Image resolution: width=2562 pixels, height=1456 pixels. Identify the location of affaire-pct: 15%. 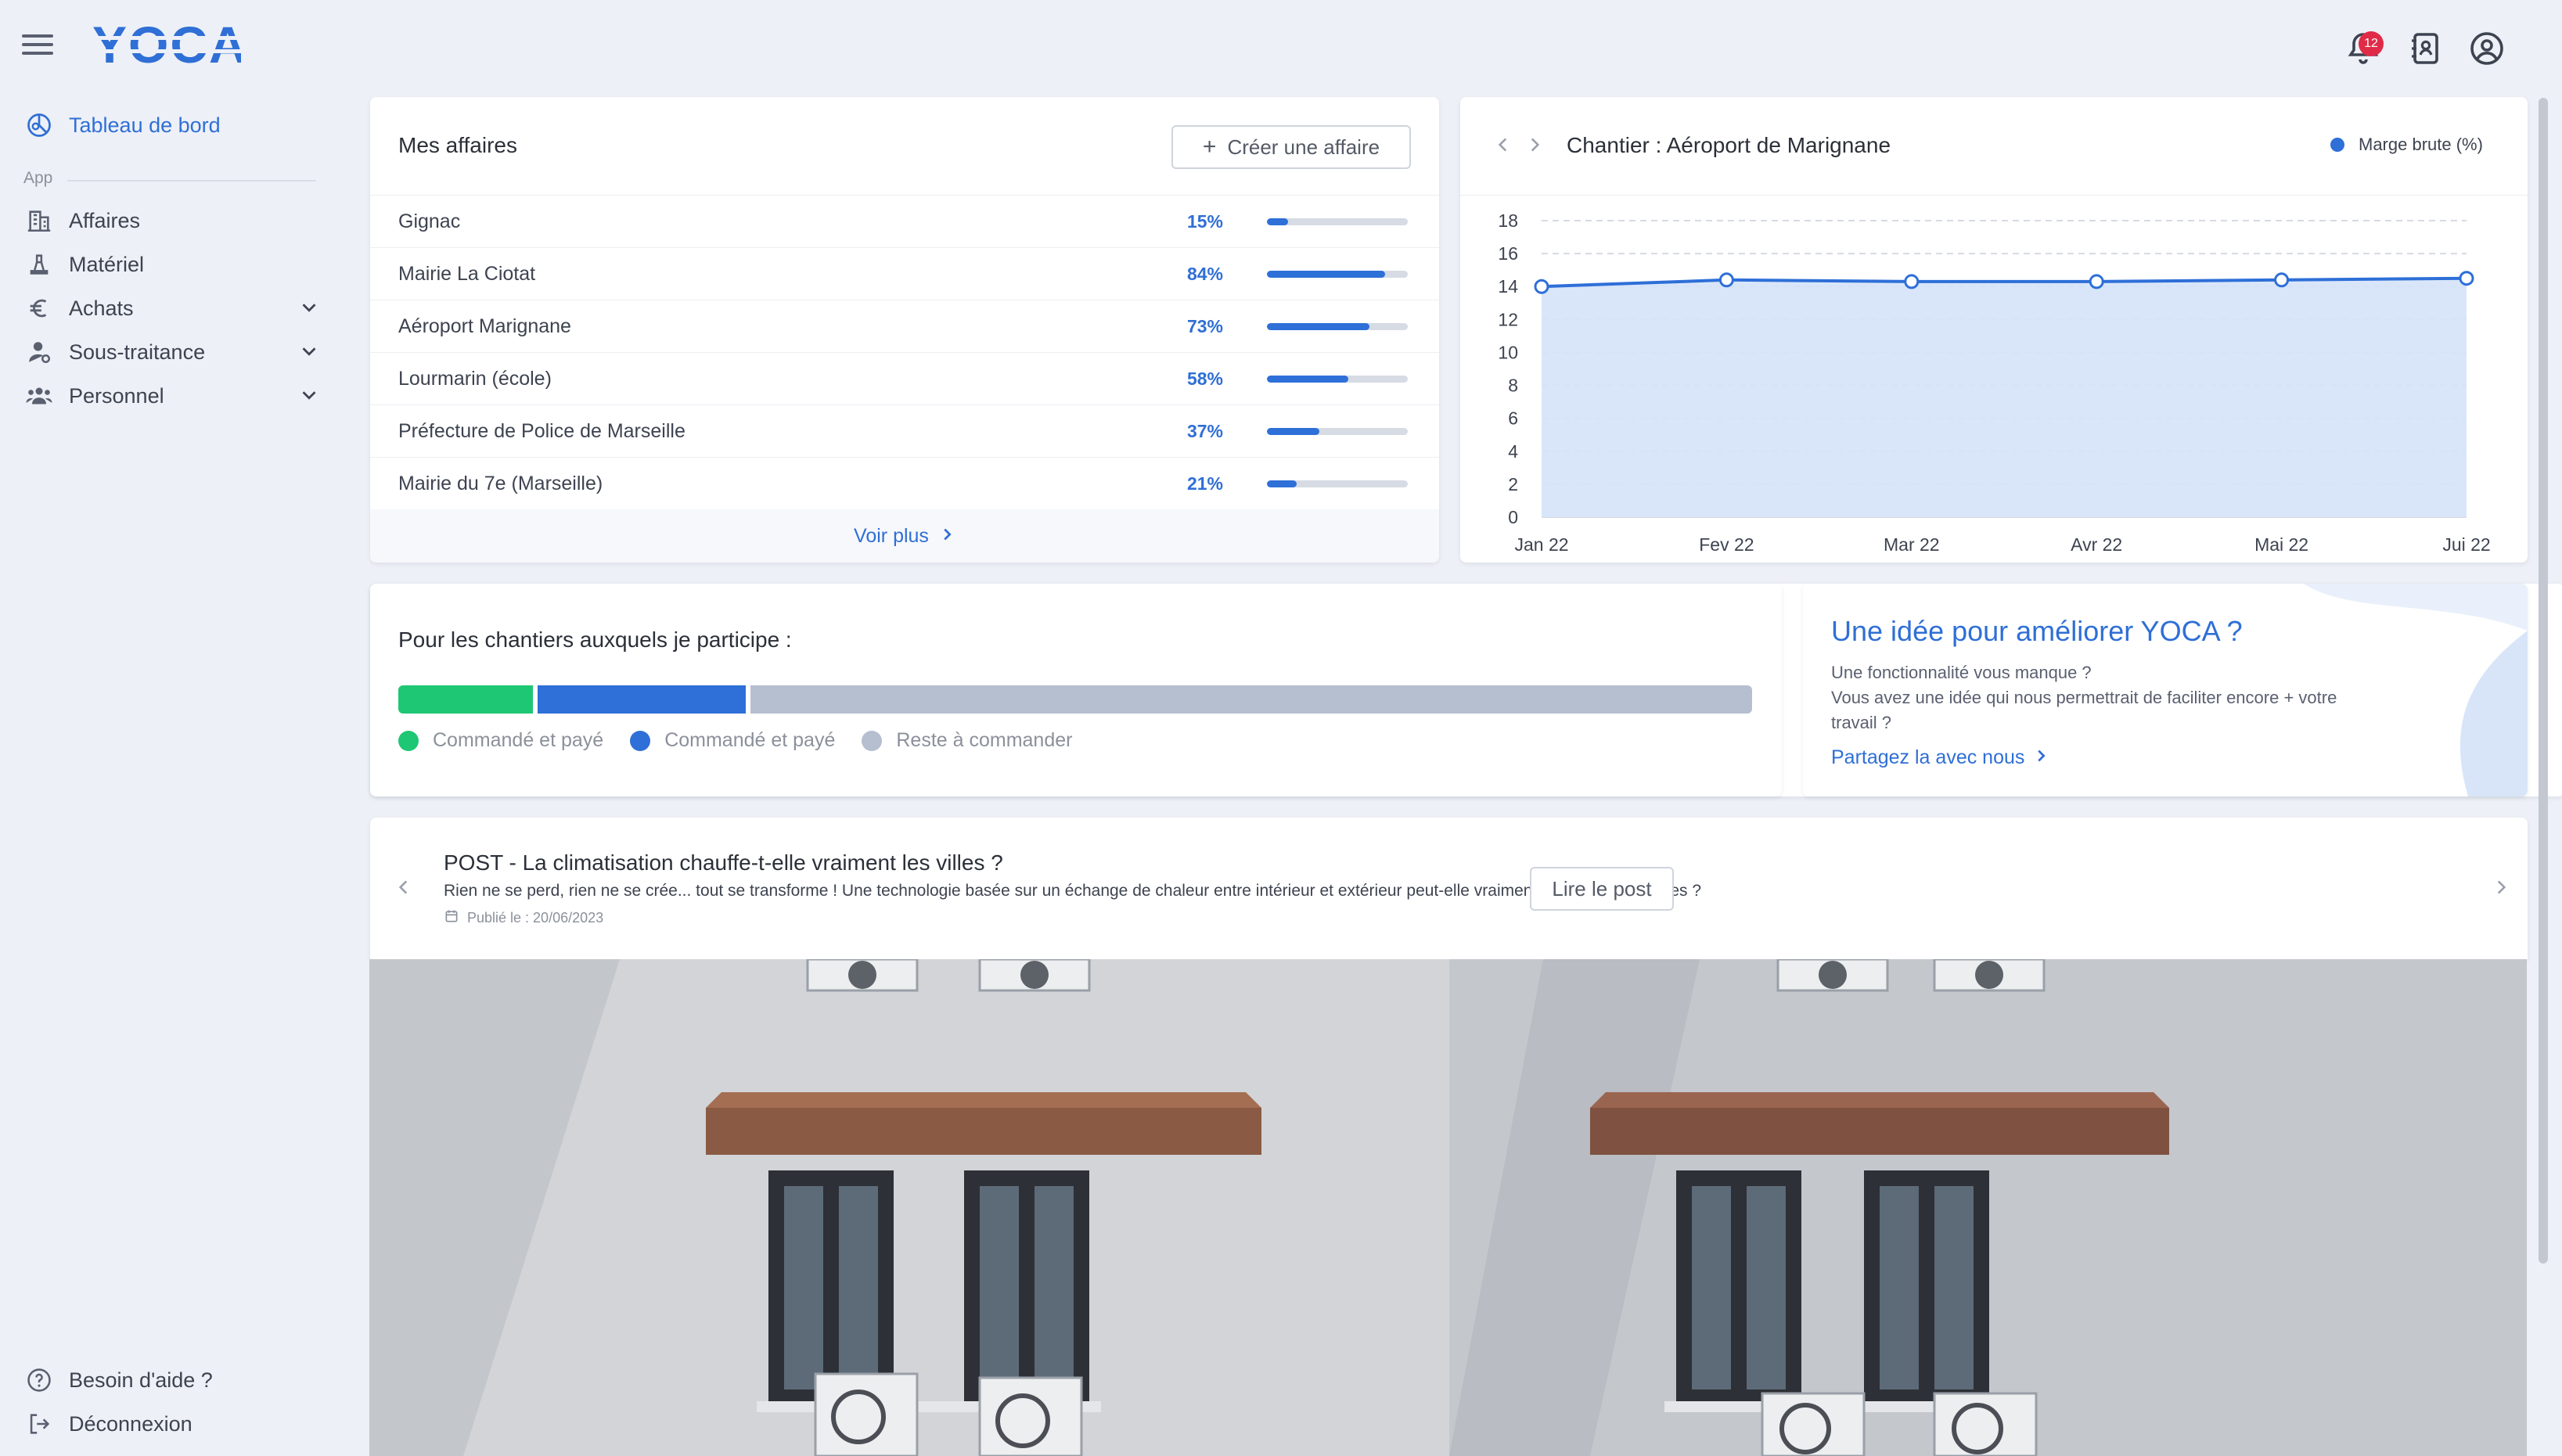
(1205, 221).